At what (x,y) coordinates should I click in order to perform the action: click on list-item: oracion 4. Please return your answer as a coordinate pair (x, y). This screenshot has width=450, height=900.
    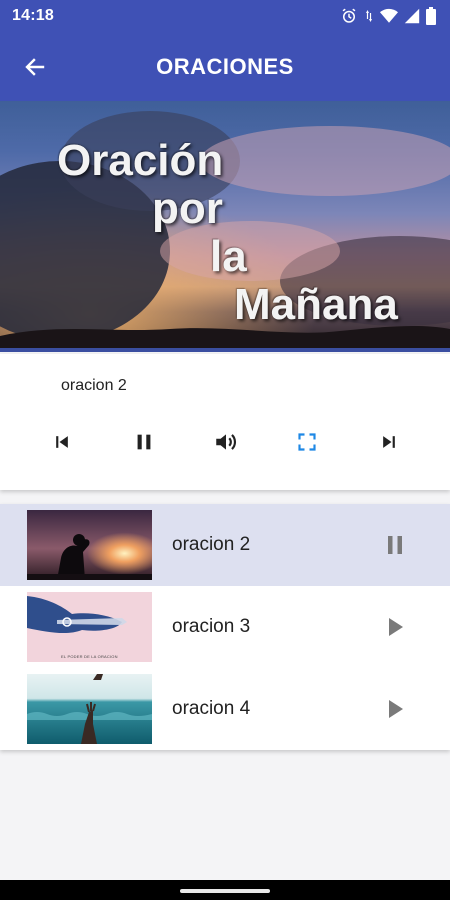
    Looking at the image, I should click on (225, 709).